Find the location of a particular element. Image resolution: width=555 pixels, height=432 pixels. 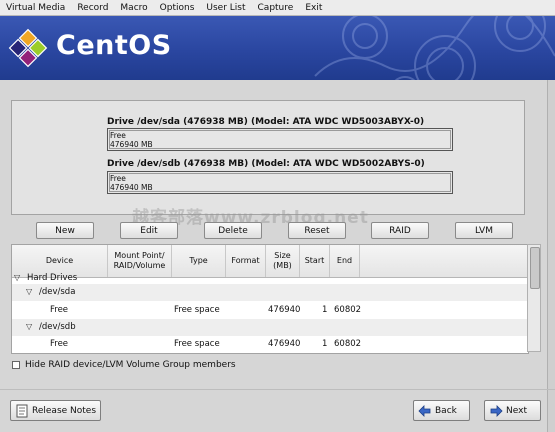

new-button: New is located at coordinates (65, 230).